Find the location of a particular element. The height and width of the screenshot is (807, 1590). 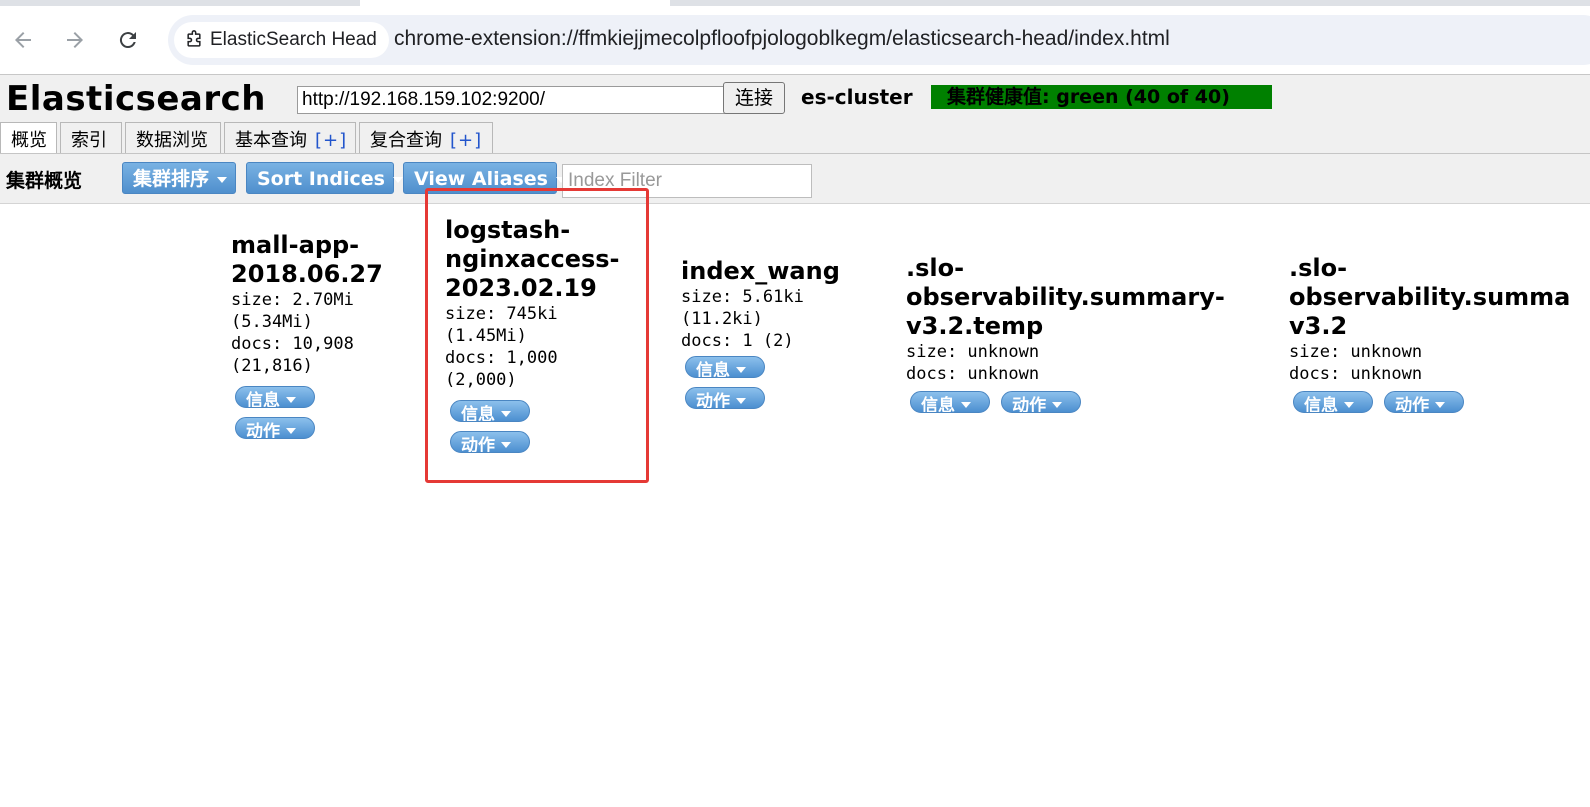

index-name: logstash- nginxaccess- 2023.02.19 is located at coordinates (532, 259).